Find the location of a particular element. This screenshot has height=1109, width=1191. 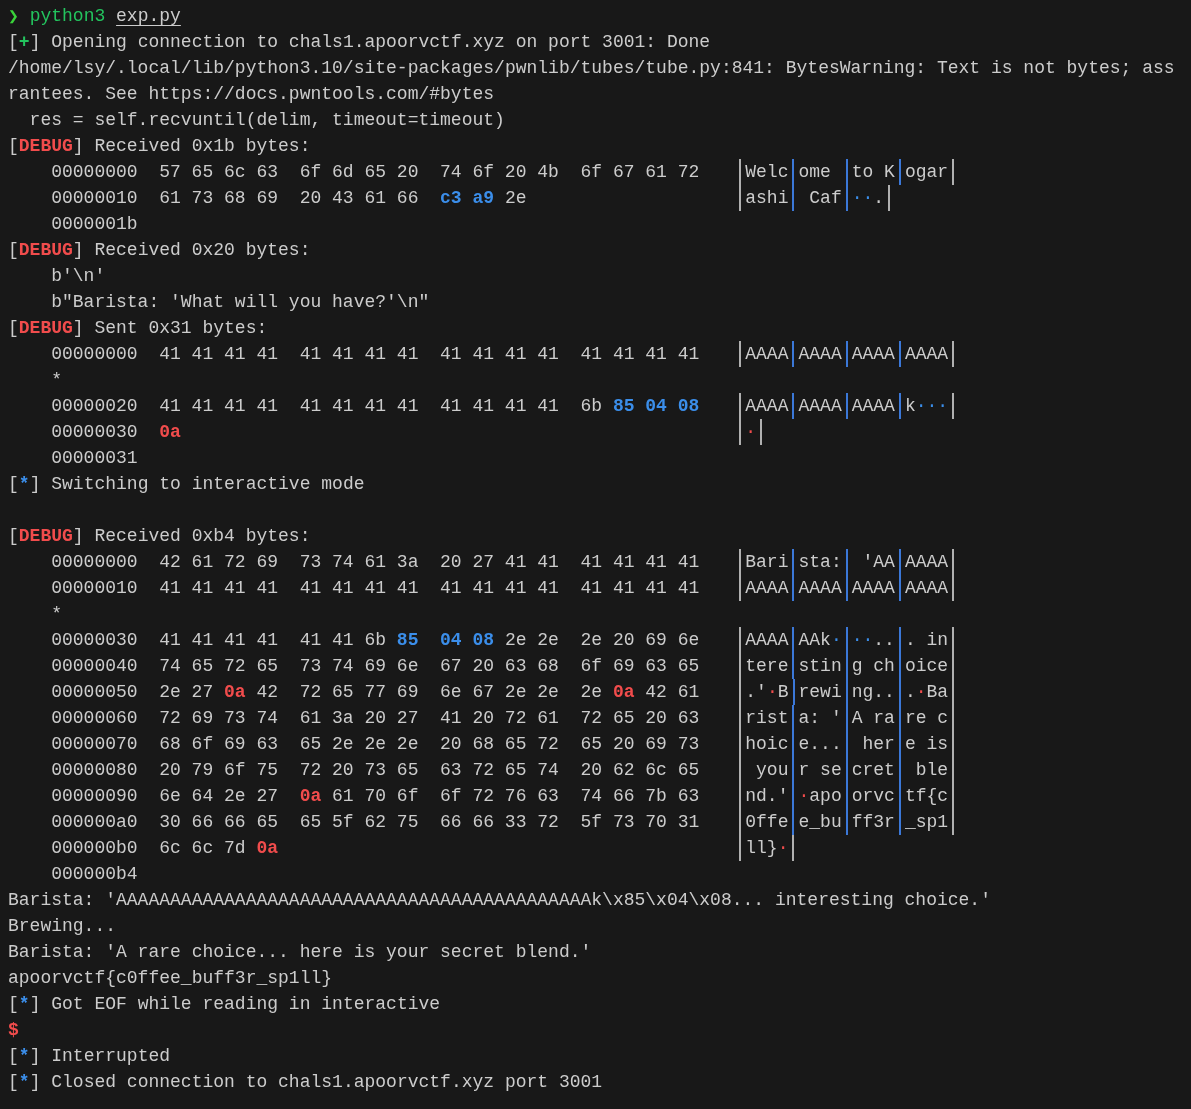

hex-bytes: 6b is located at coordinates (591, 406).